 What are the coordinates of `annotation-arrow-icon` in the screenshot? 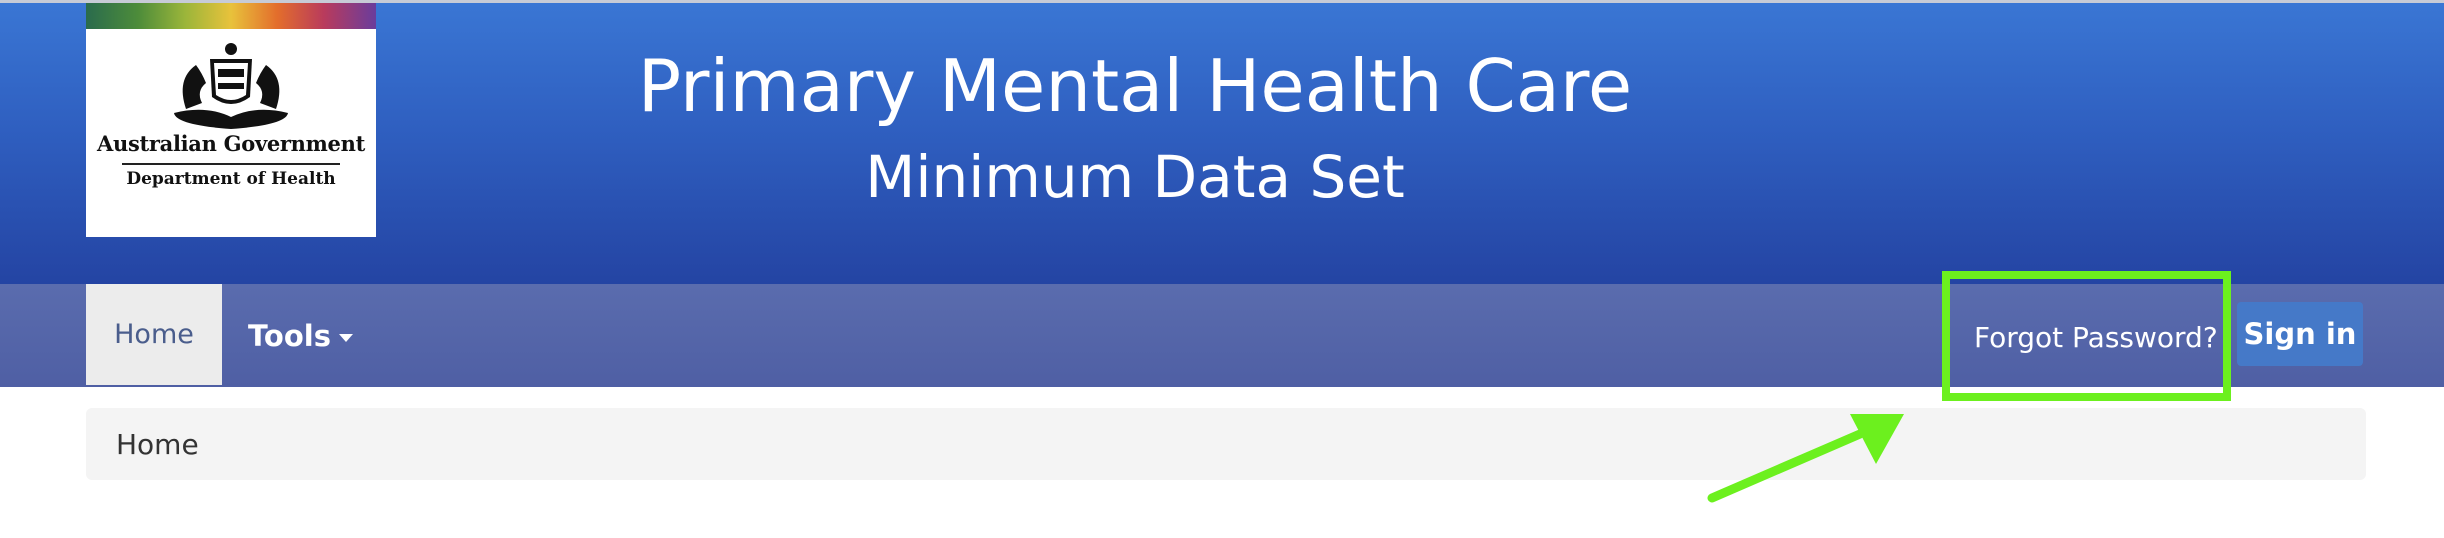 It's located at (1805, 458).